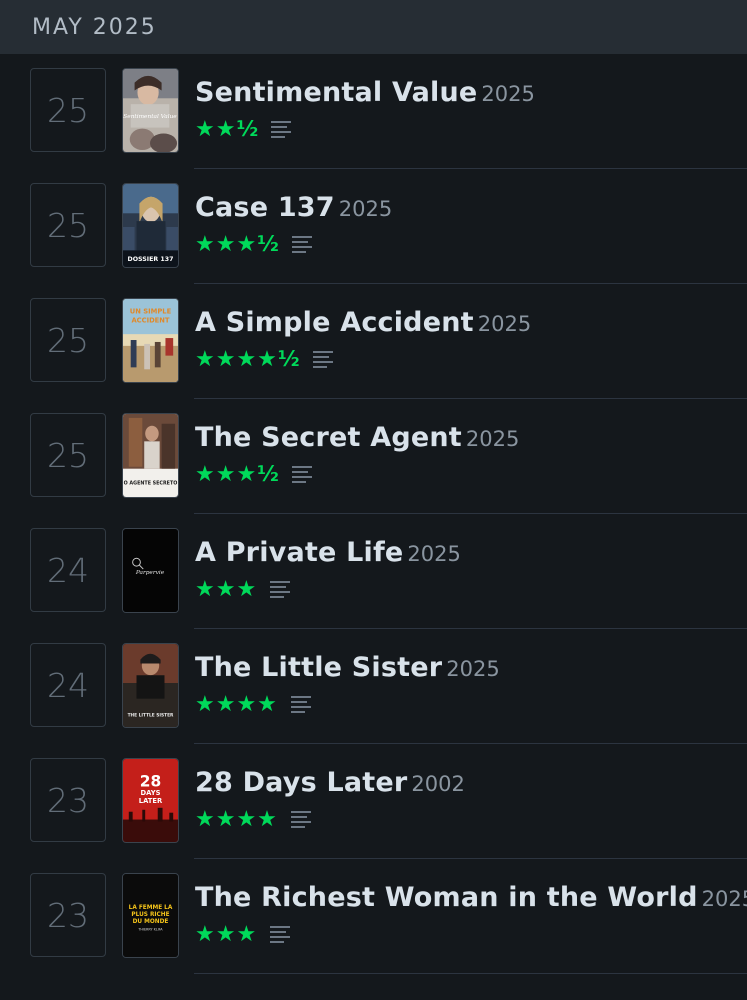 The image size is (747, 1000). I want to click on film-title-line: Sentimental Value 2025, so click(365, 94).